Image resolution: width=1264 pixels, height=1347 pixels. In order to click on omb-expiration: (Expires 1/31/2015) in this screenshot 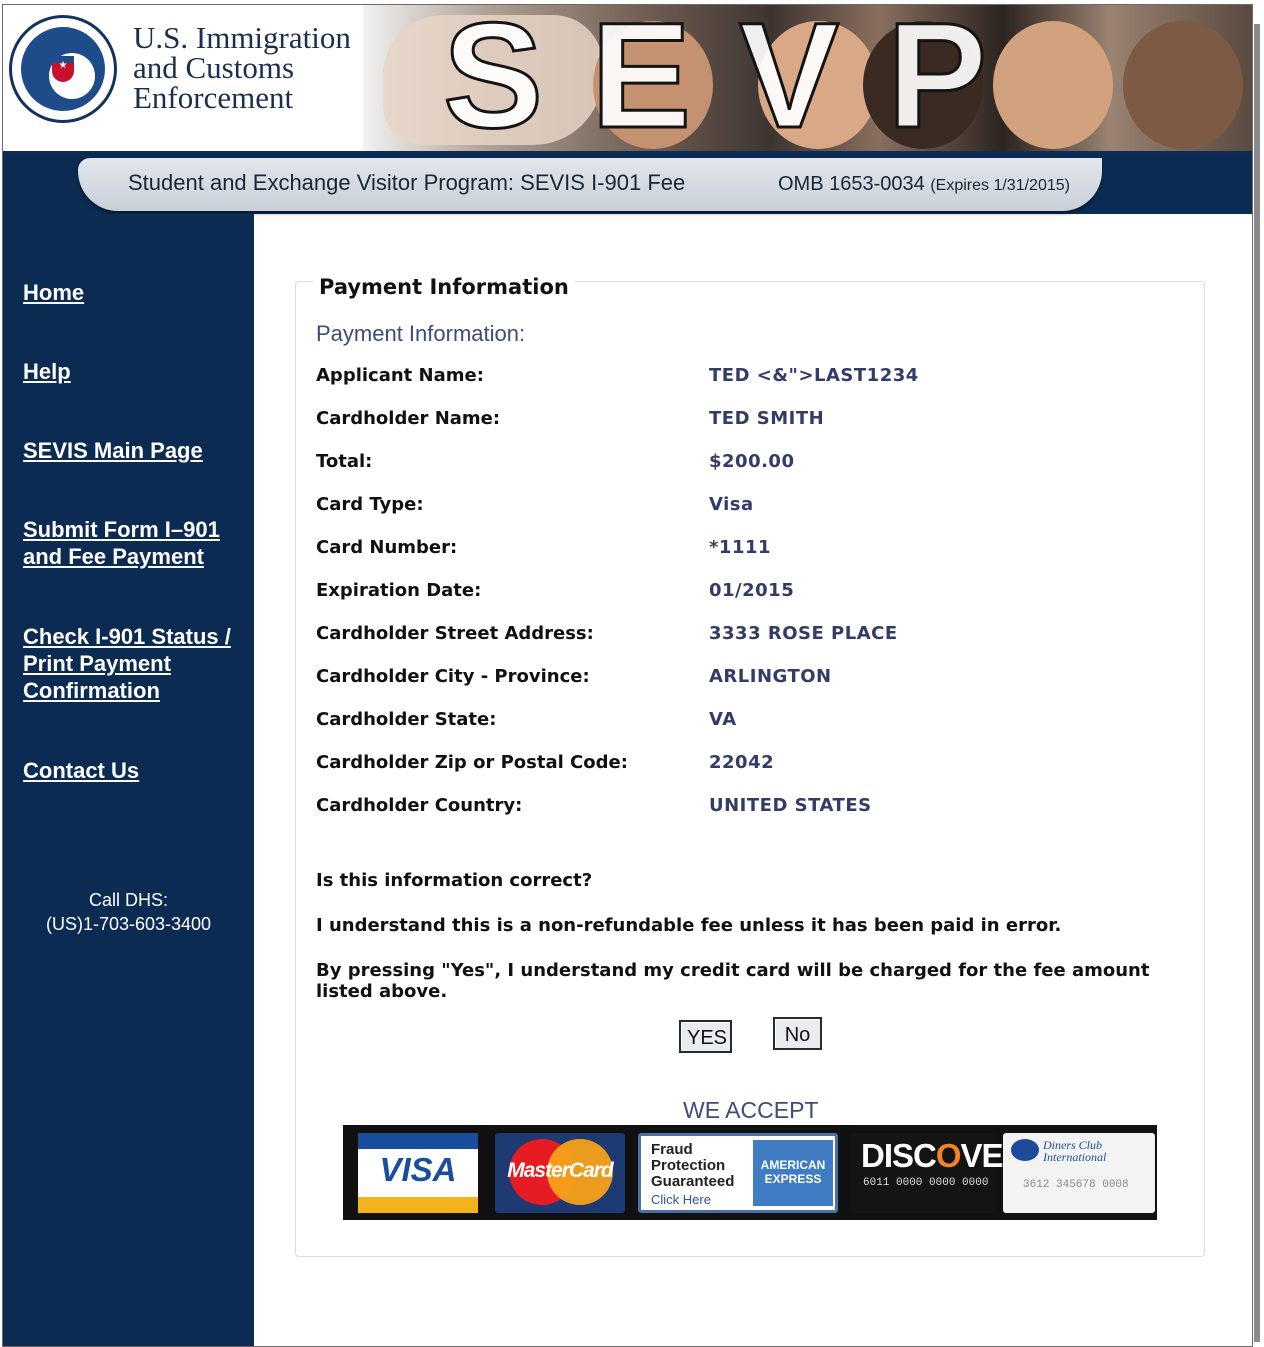, I will do `click(1000, 185)`.